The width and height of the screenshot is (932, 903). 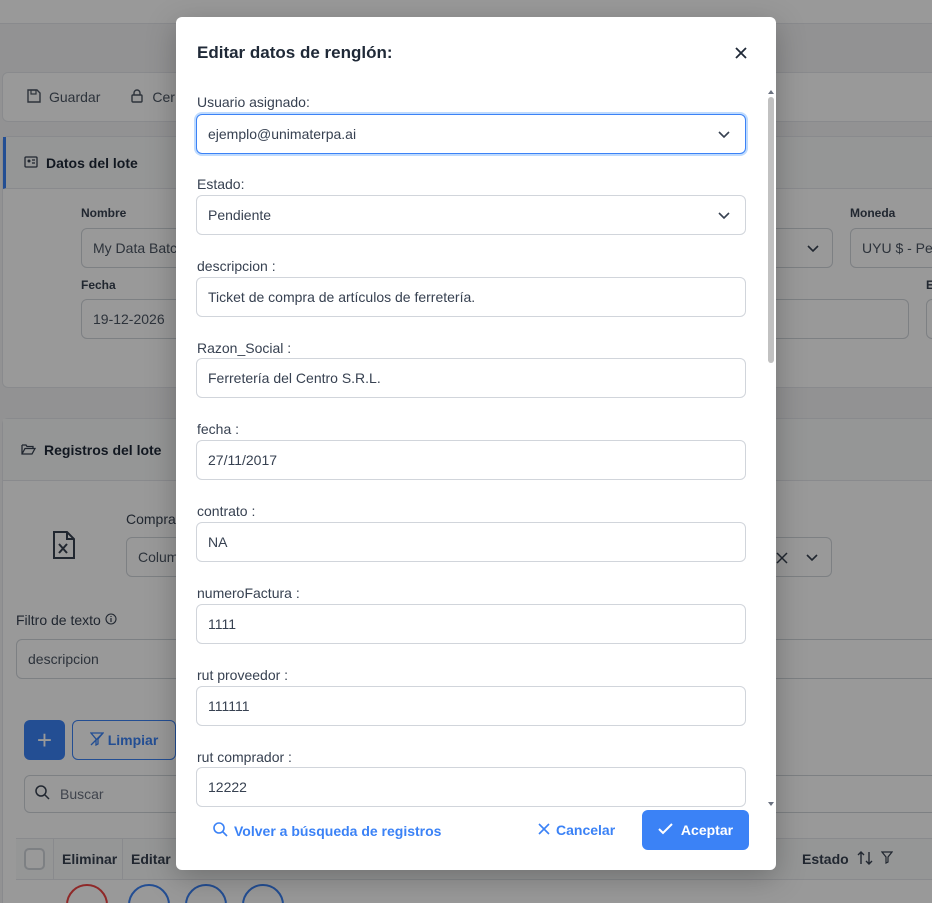 I want to click on contrato-label: contrato :, so click(x=226, y=511).